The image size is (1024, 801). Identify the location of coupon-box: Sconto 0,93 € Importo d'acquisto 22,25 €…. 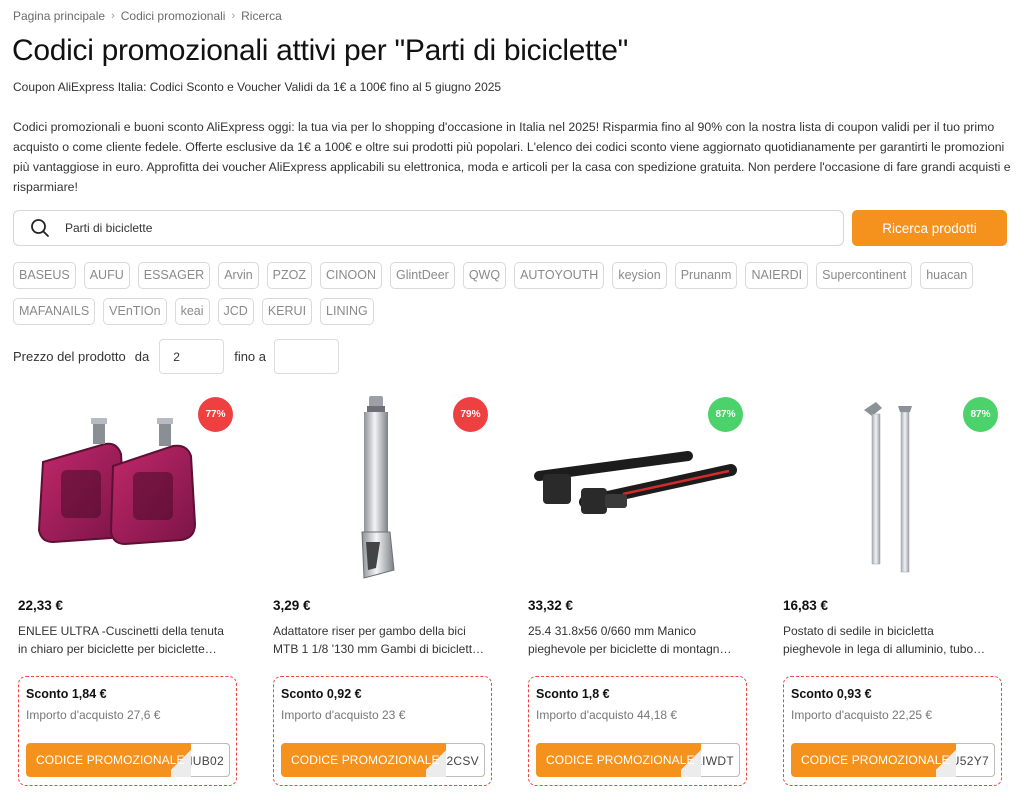
(892, 731).